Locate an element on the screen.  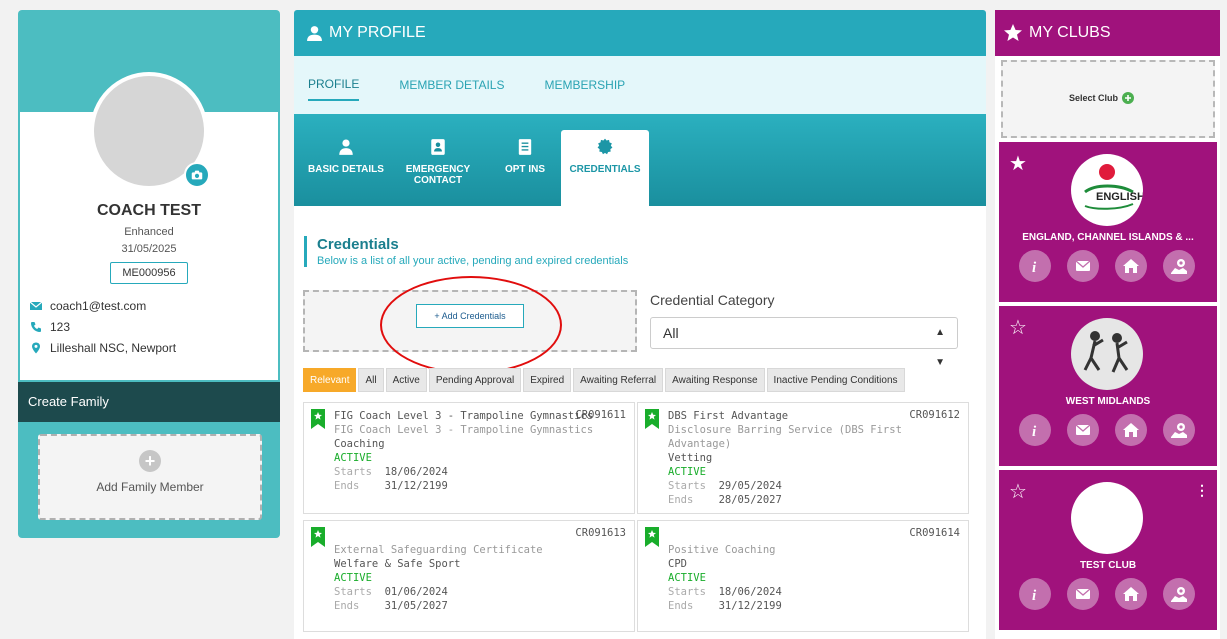
add-family-member-button: + Add Family Member is located at coordinates (150, 477).